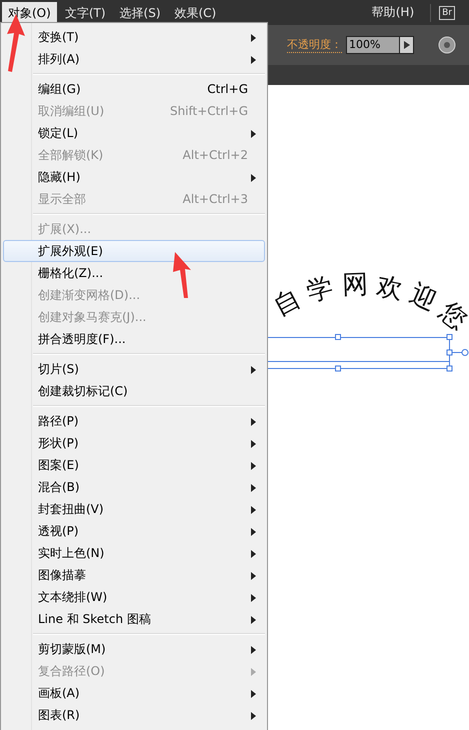 The image size is (469, 730). I want to click on arc-text-character: 网, so click(355, 285).